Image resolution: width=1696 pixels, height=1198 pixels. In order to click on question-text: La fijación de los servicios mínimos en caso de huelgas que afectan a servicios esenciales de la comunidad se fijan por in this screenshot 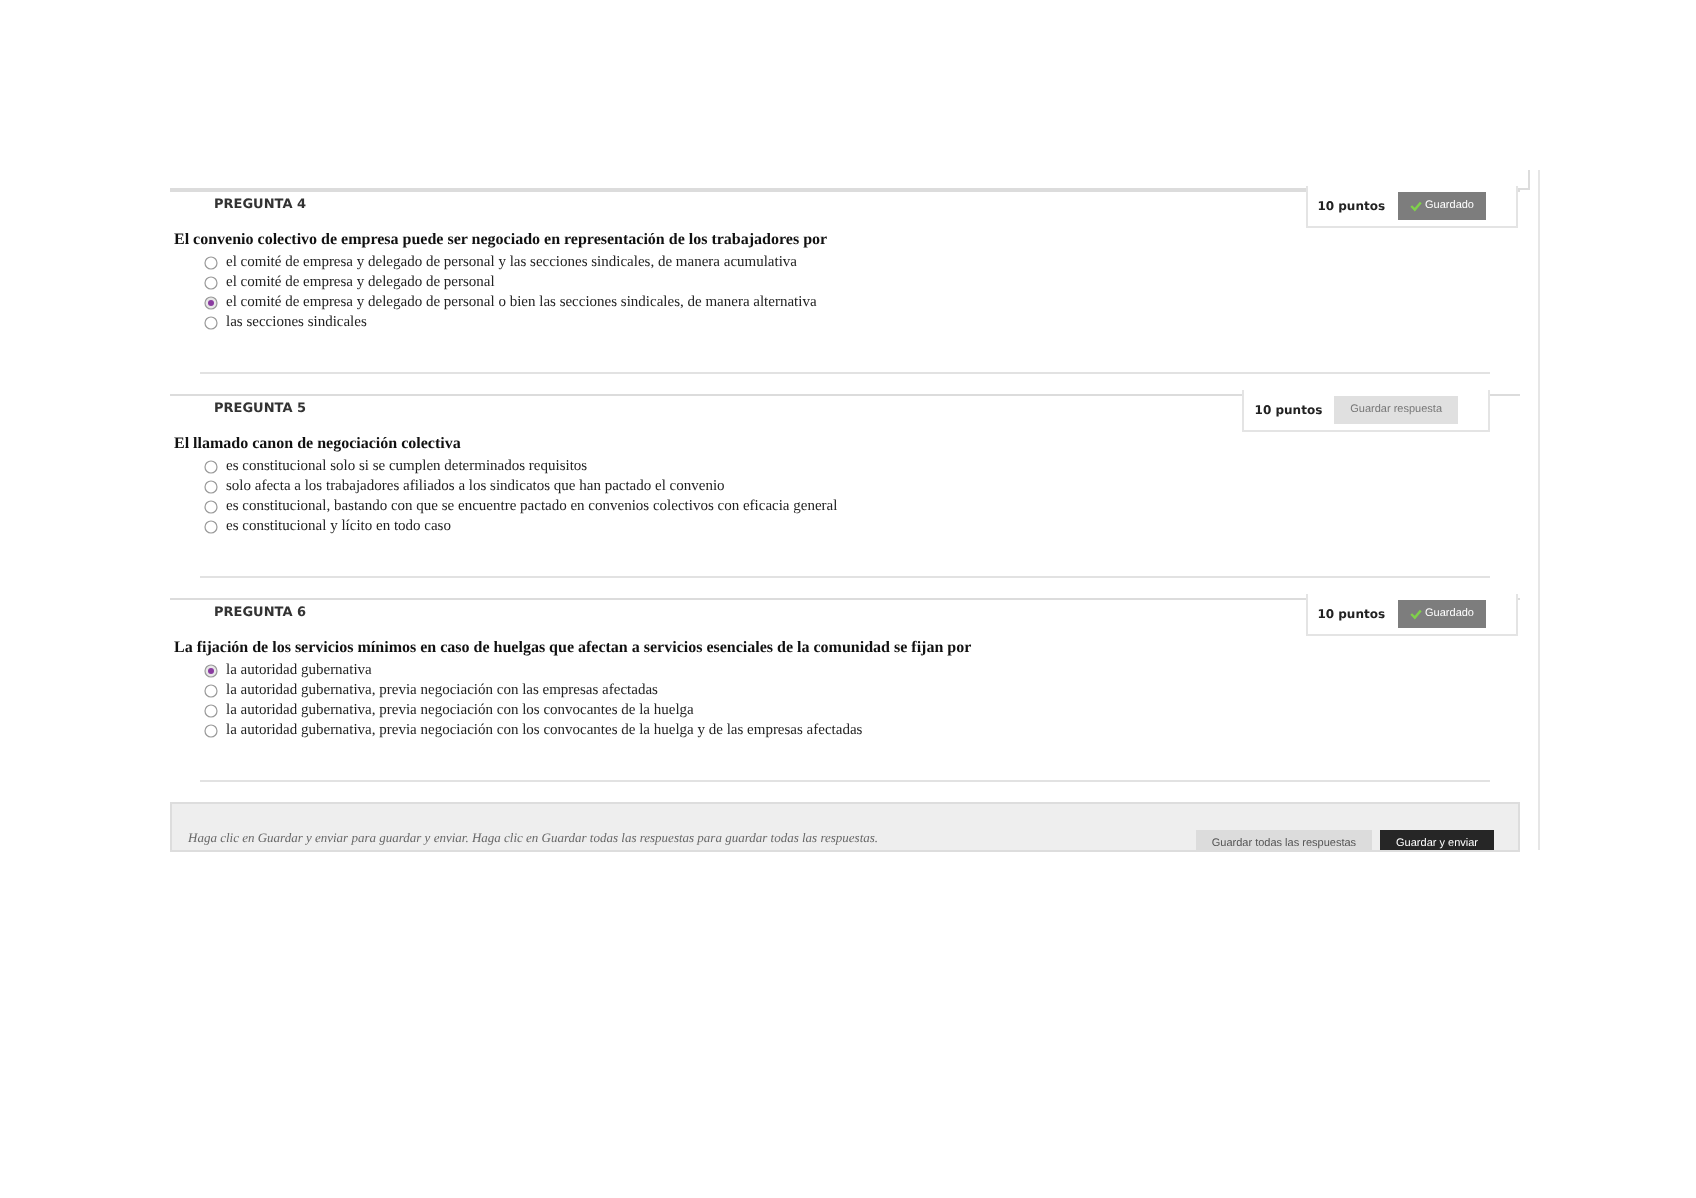, I will do `click(574, 648)`.